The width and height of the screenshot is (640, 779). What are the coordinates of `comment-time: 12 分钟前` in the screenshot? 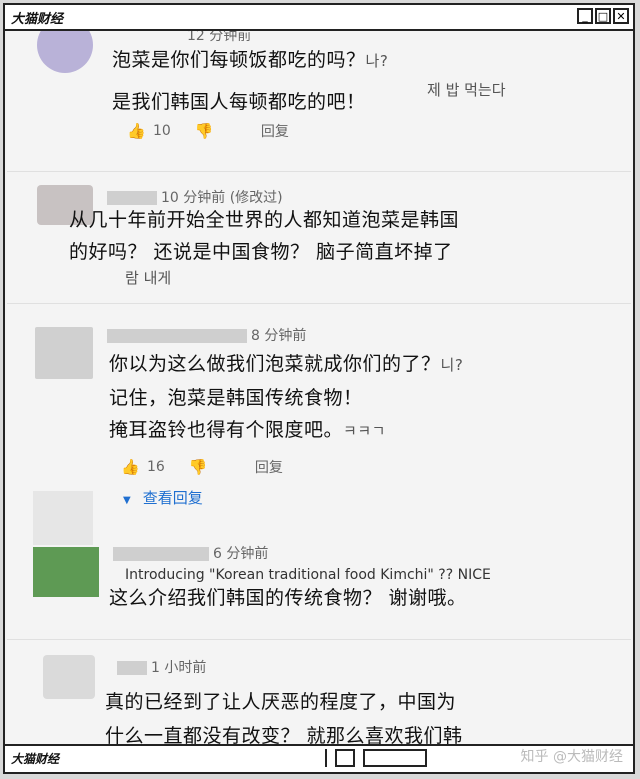 It's located at (219, 37).